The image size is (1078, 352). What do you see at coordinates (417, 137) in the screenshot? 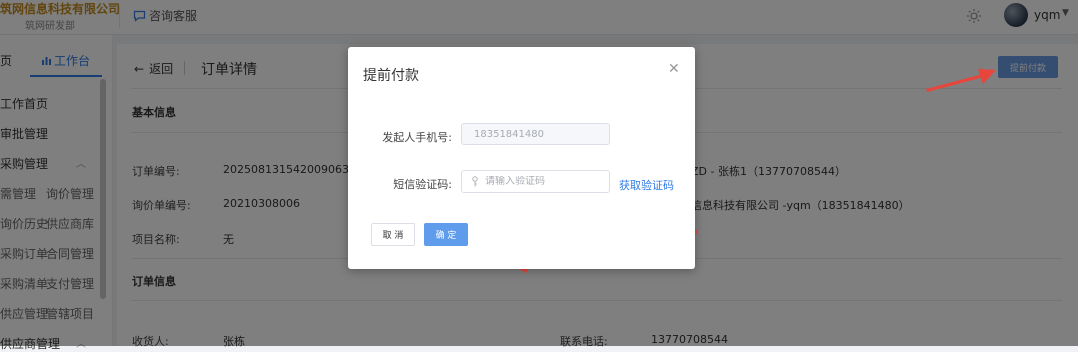
I see `phone-label: 发起人手机号:` at bounding box center [417, 137].